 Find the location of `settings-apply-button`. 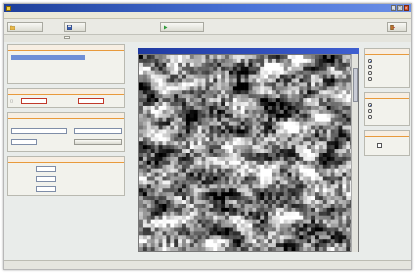

settings-apply-button is located at coordinates (98, 142).